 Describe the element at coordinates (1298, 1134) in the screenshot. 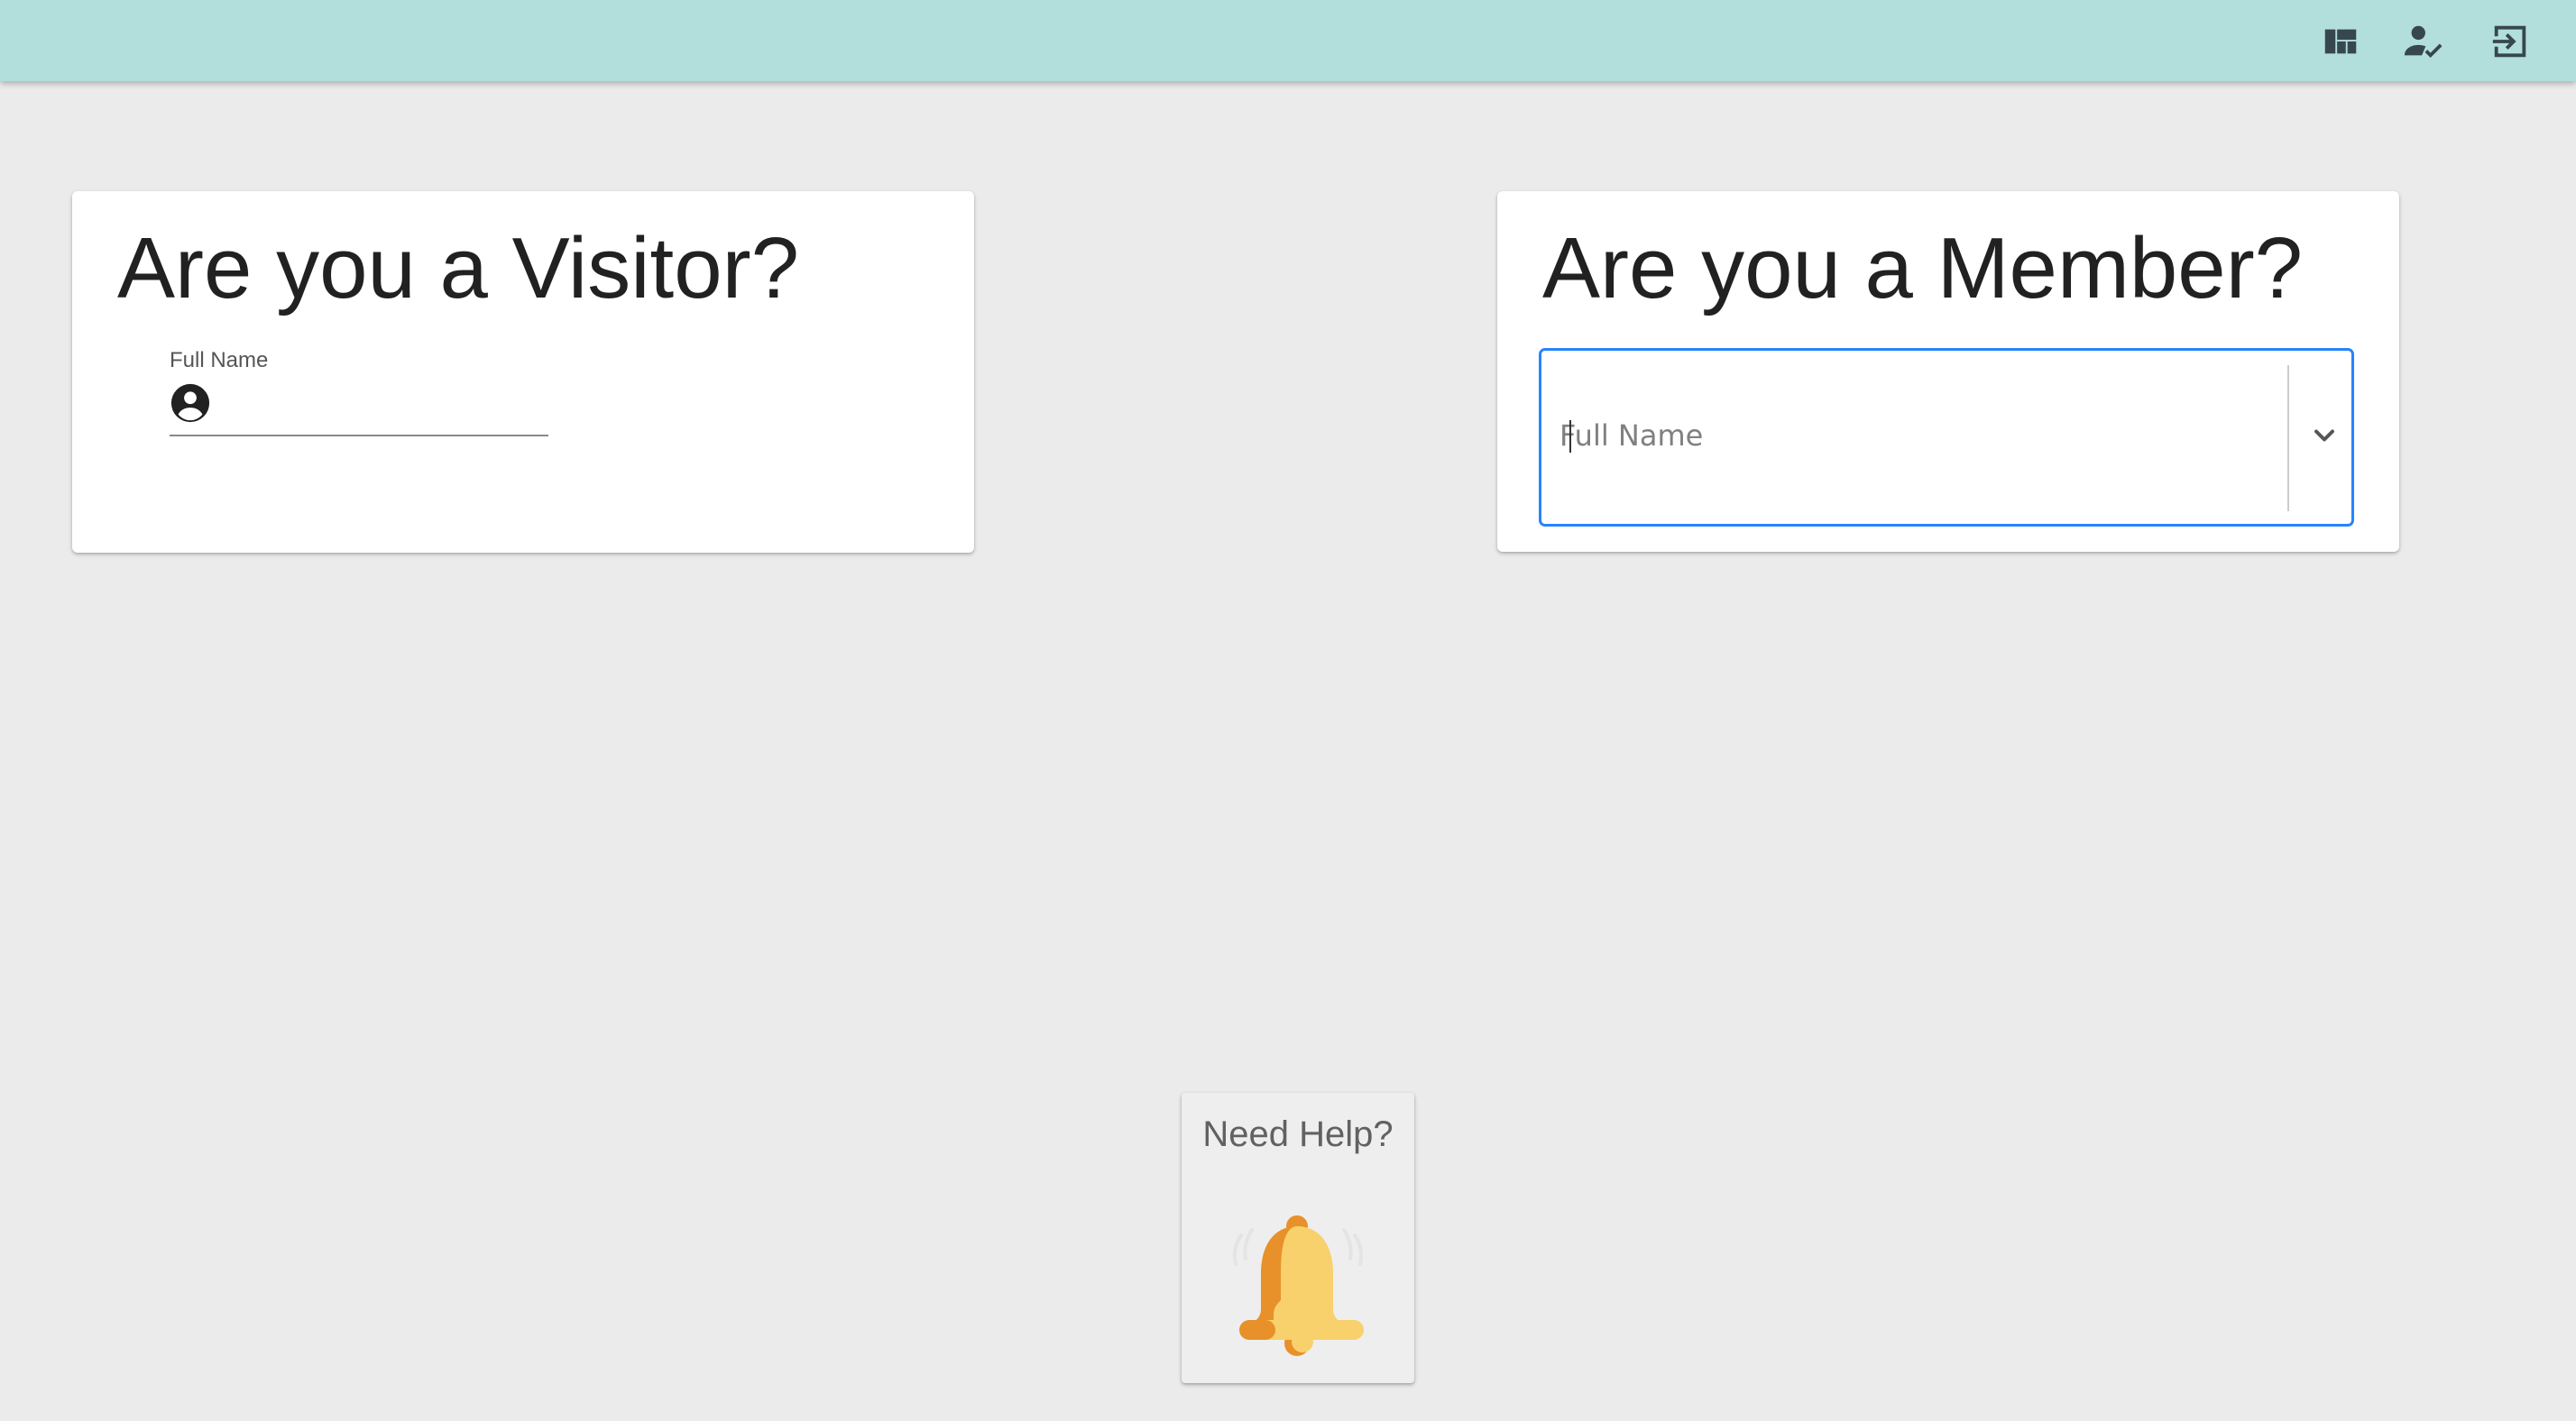

I see `need-help-label: Need Help?` at that location.